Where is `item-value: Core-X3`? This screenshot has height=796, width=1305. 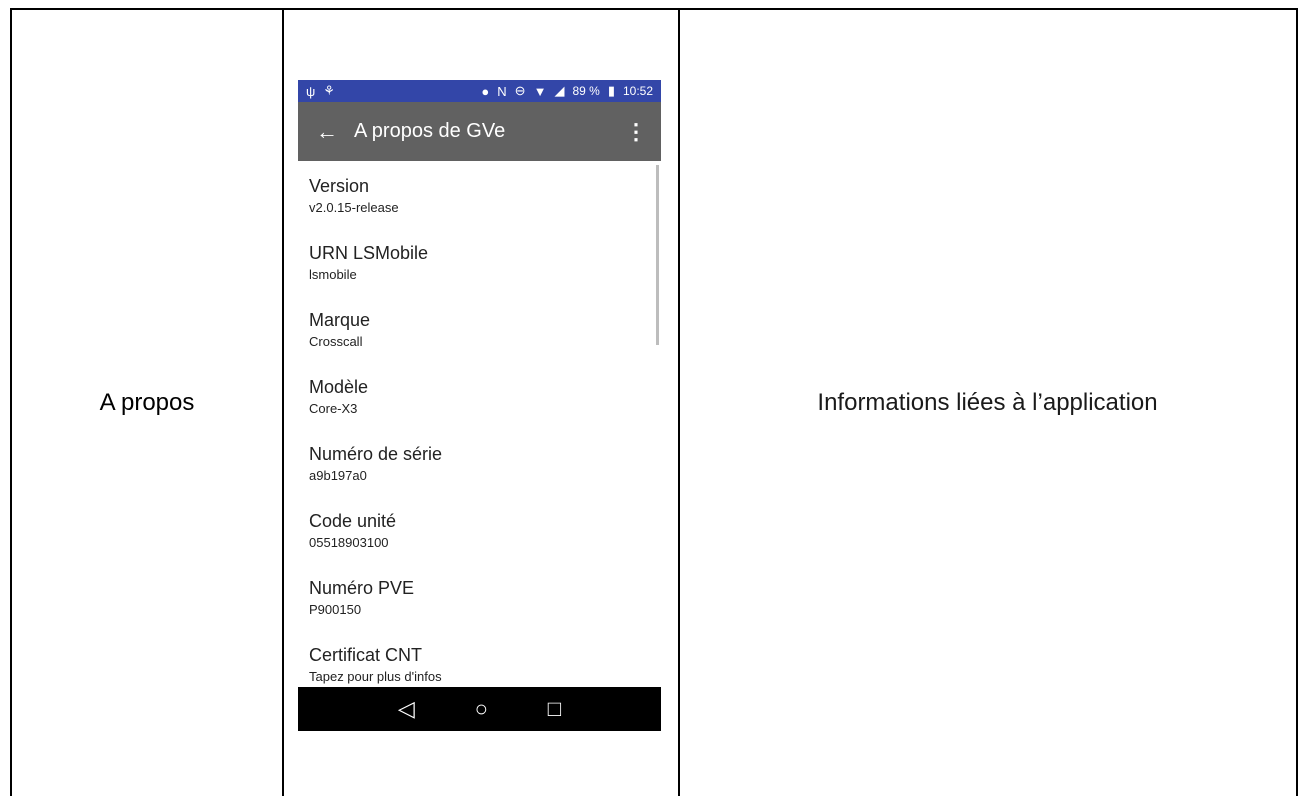
item-value: Core-X3 is located at coordinates (333, 408).